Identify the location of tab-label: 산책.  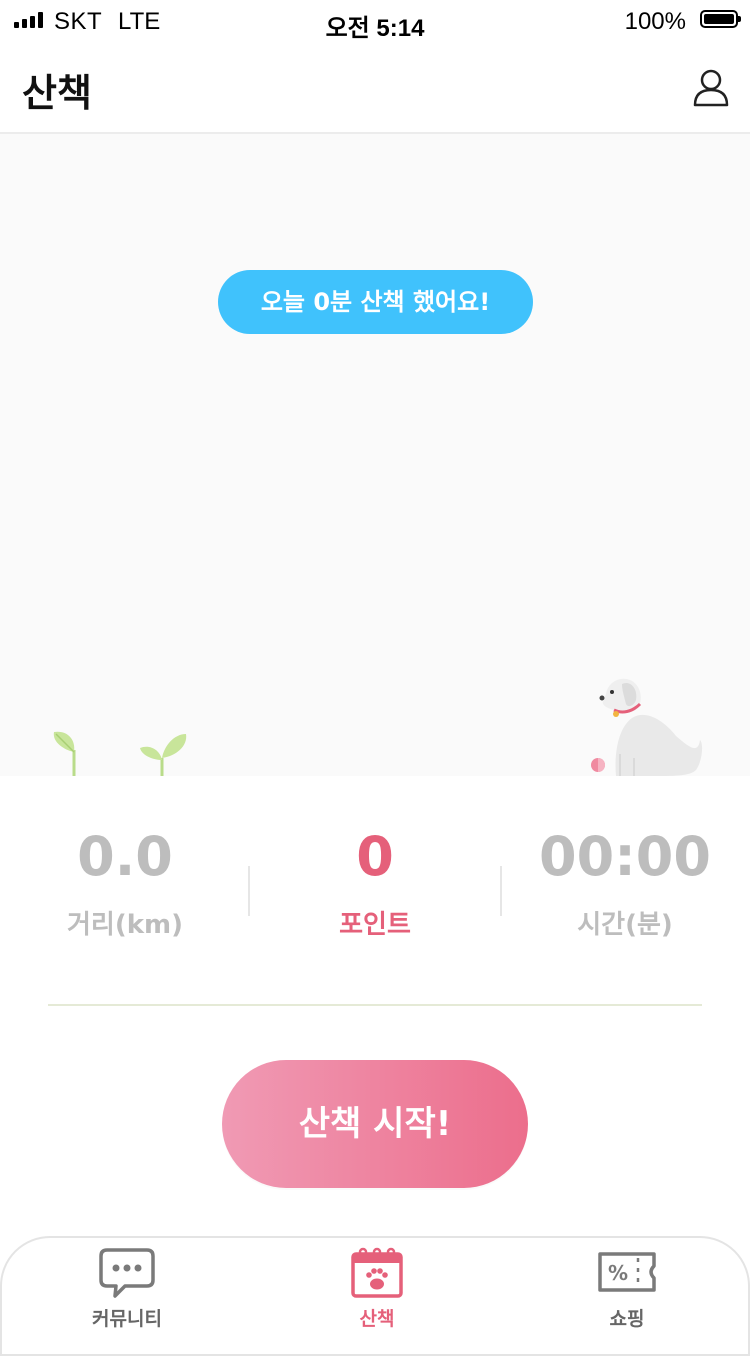
(377, 1319).